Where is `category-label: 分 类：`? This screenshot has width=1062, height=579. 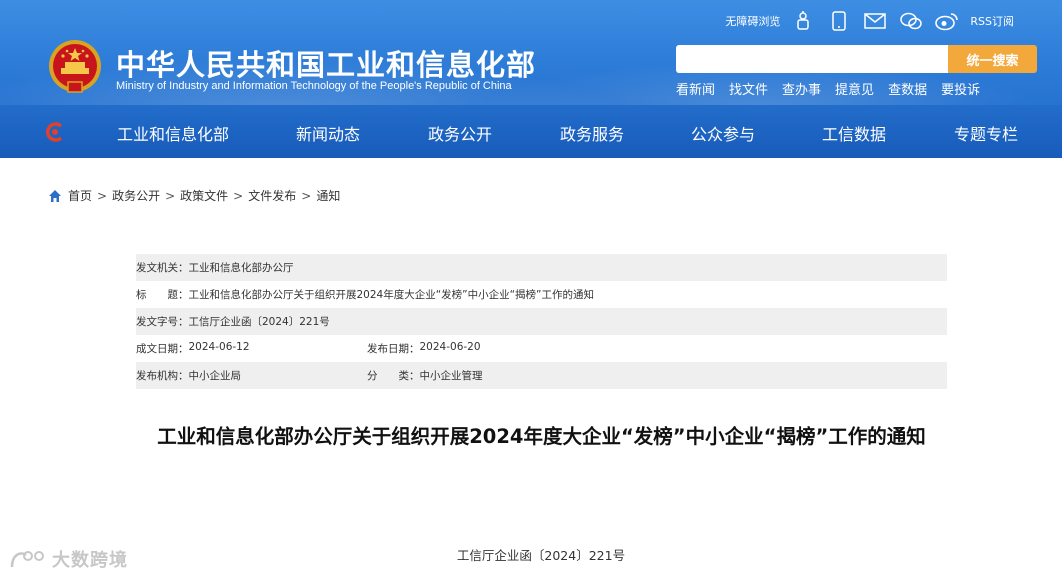 category-label: 分 类： is located at coordinates (393, 376).